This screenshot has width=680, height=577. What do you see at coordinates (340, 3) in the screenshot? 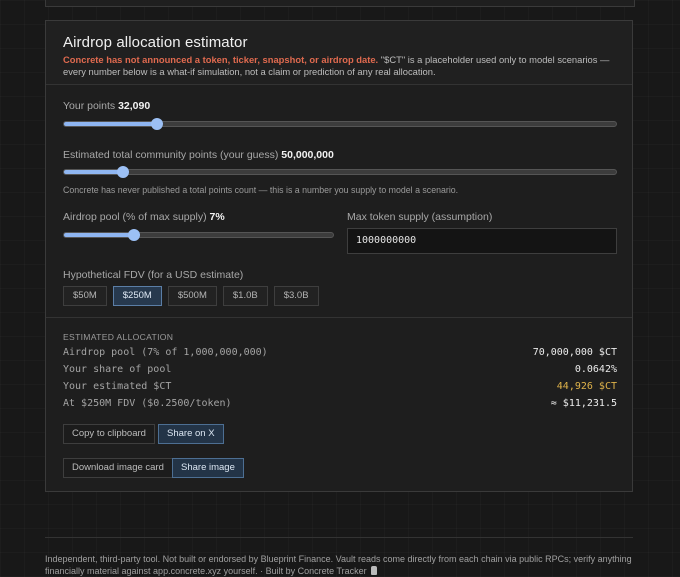
I see `previous-card` at bounding box center [340, 3].